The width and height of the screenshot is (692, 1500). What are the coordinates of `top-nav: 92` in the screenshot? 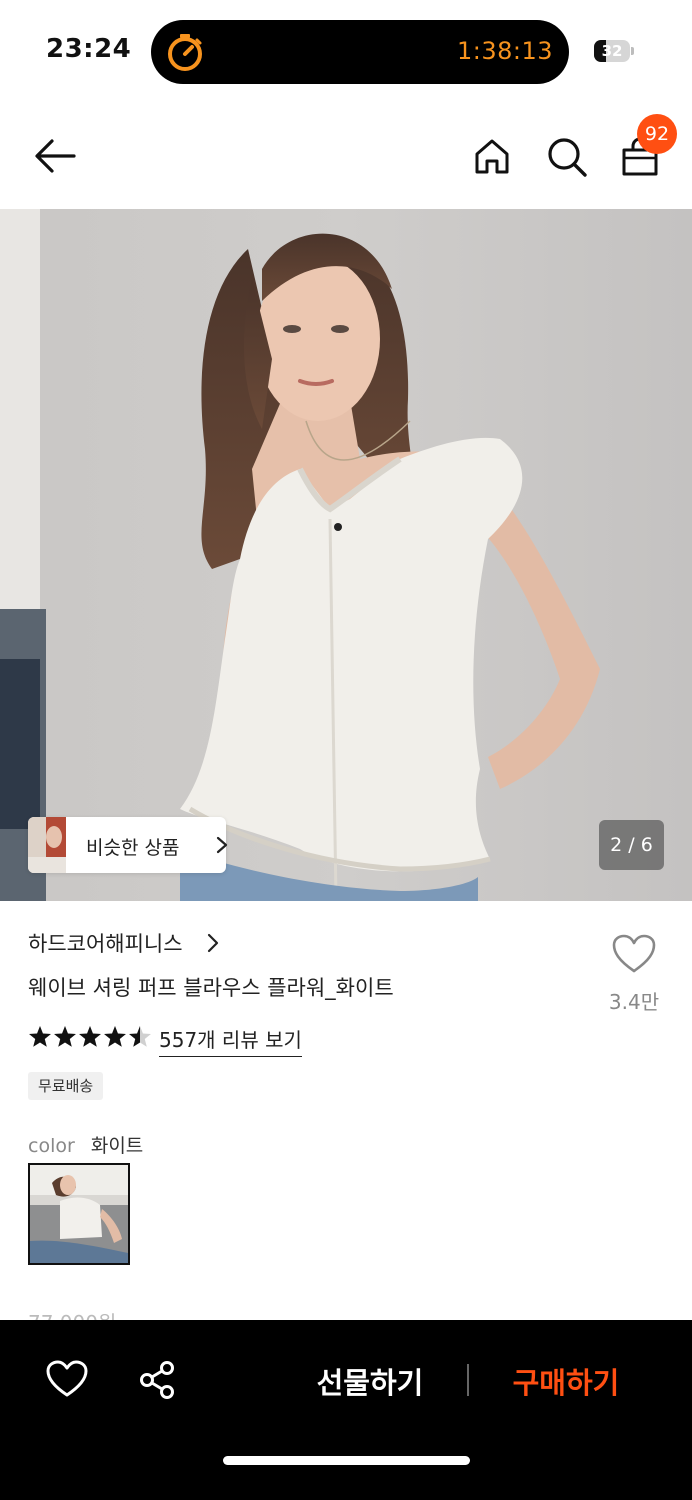 It's located at (346, 158).